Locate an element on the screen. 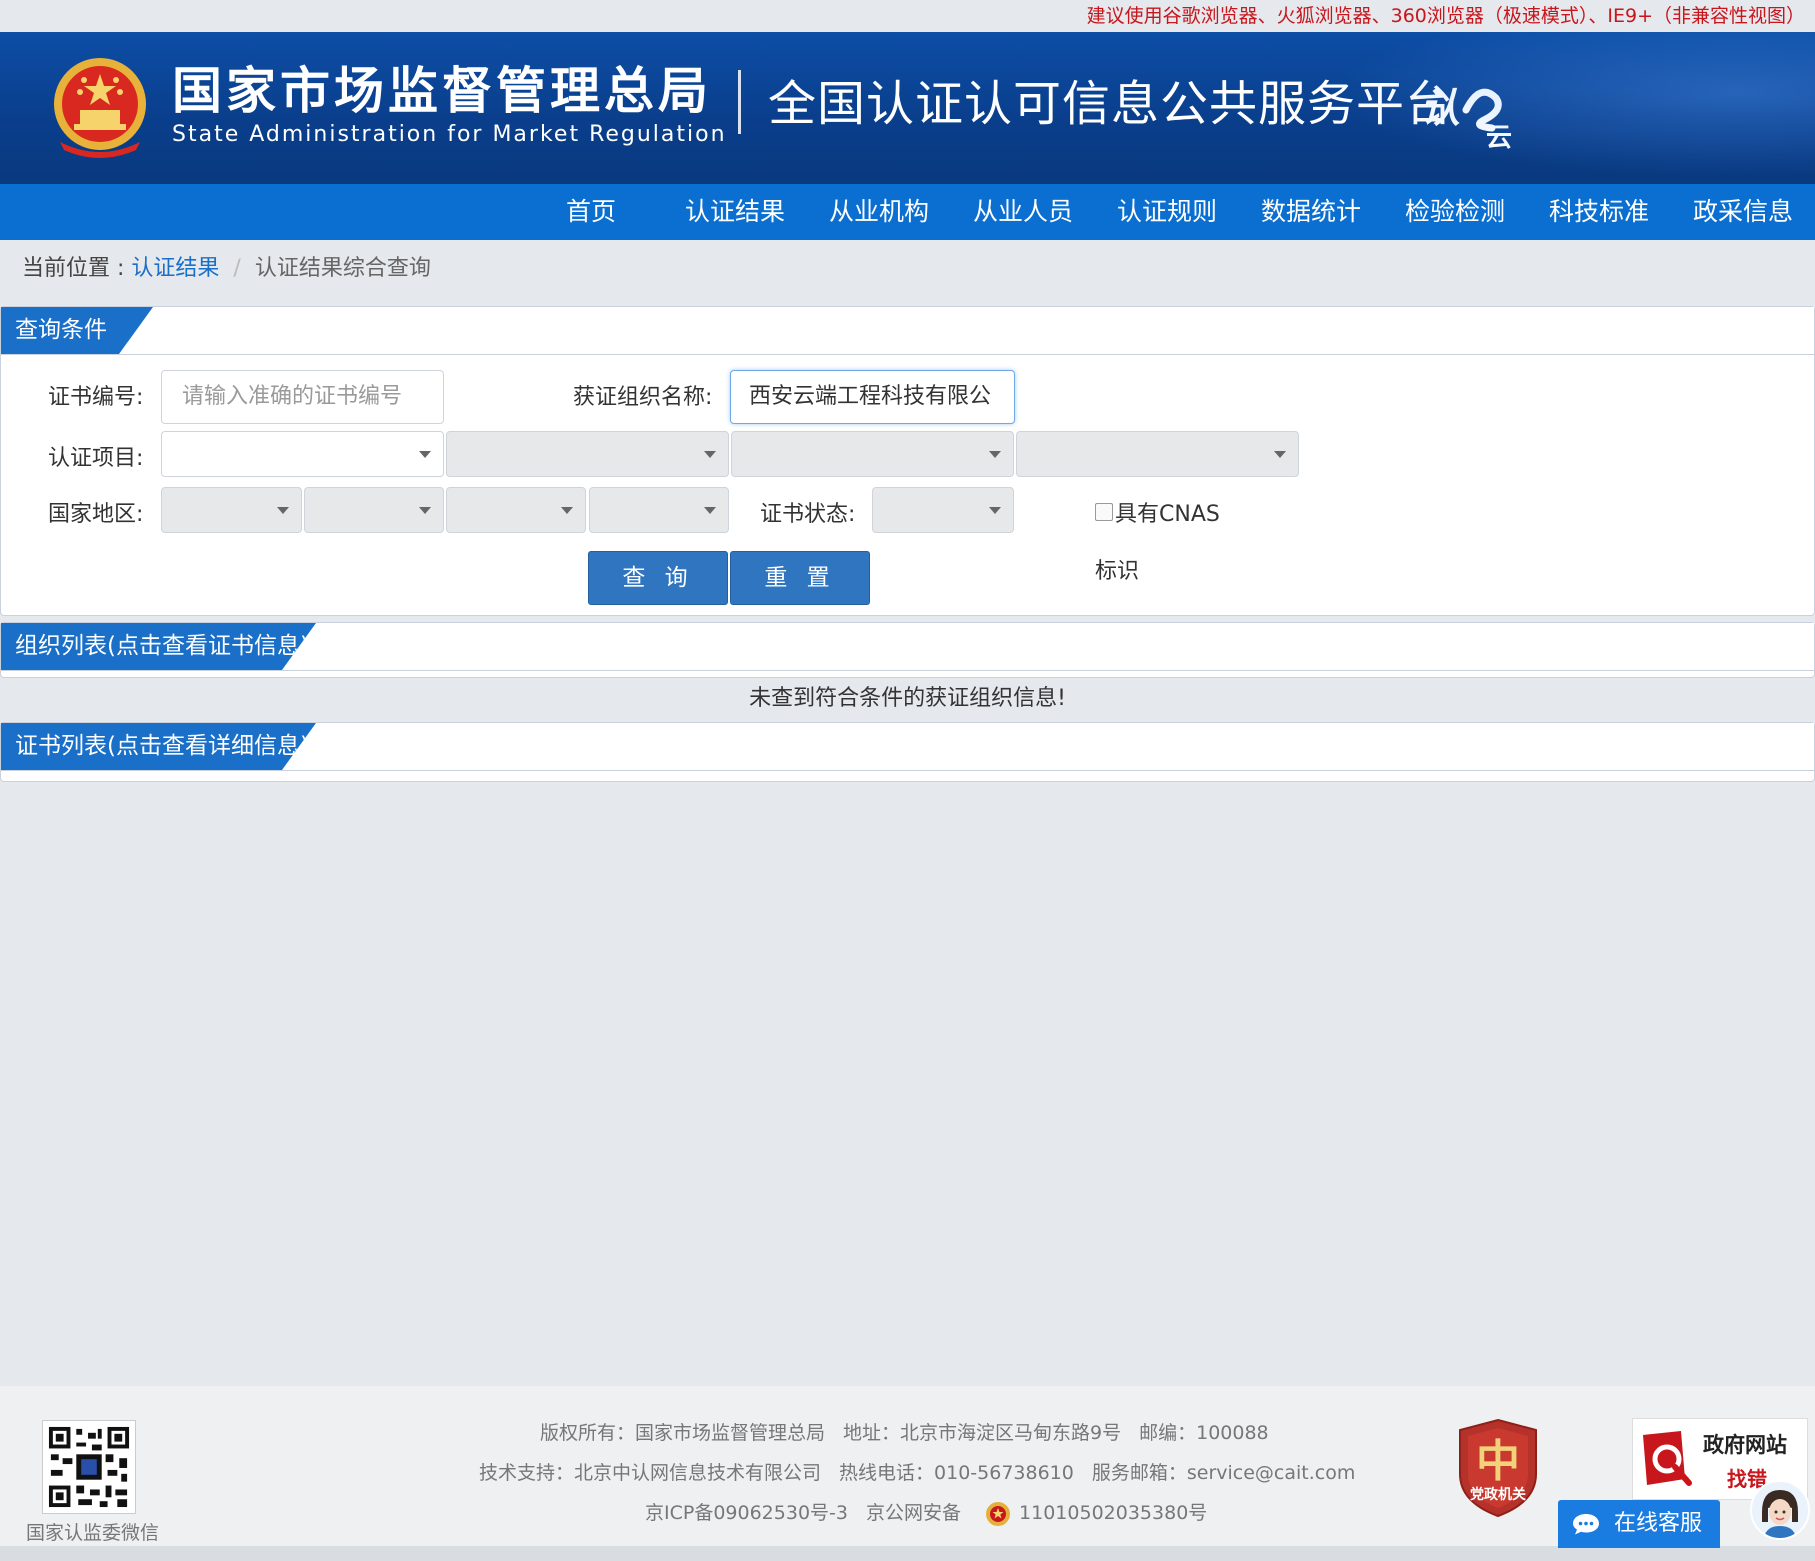  cnas-label: 具有CNAS is located at coordinates (1167, 514).